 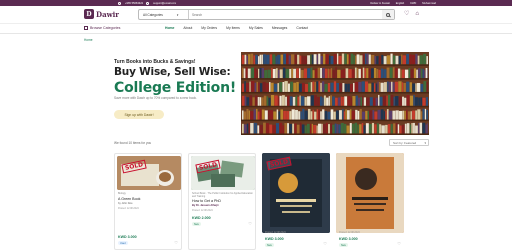 What do you see at coordinates (122, 193) in the screenshot?
I see `product-category: Biology` at bounding box center [122, 193].